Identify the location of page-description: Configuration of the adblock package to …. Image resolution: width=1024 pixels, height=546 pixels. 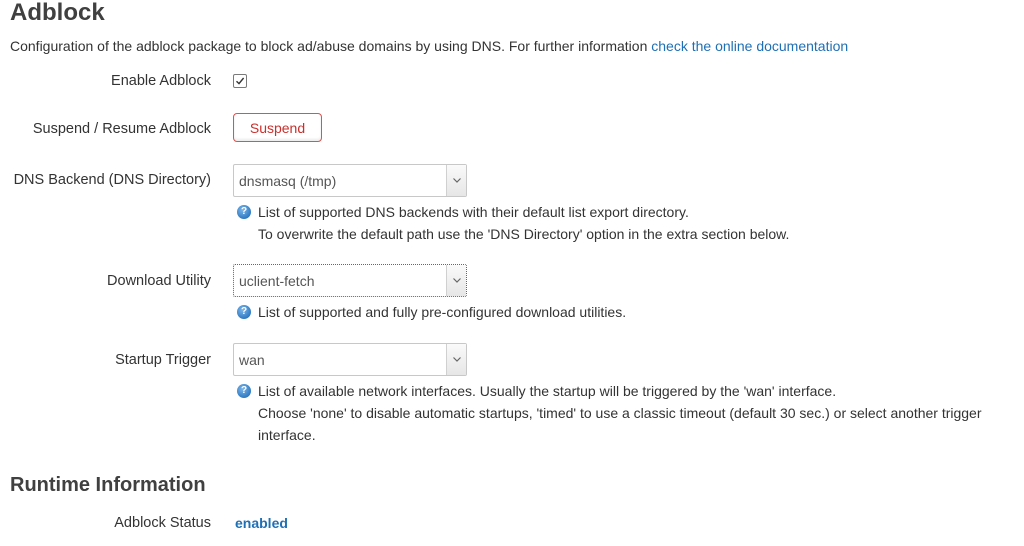
(429, 46).